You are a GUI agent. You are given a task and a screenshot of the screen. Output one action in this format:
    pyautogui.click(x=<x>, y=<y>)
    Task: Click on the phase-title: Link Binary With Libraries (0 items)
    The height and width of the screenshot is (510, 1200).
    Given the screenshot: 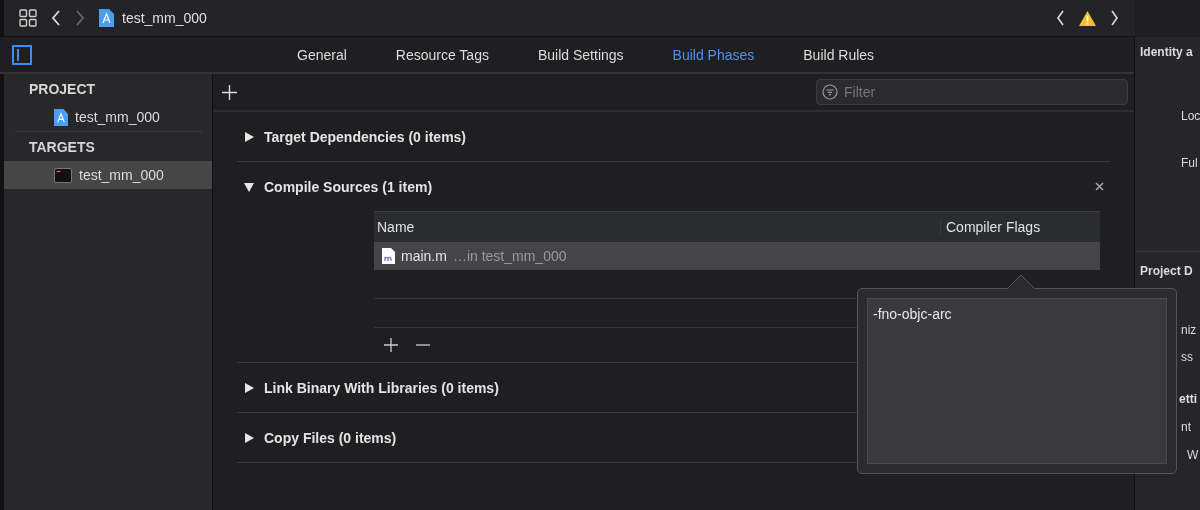 What is the action you would take?
    pyautogui.click(x=381, y=387)
    